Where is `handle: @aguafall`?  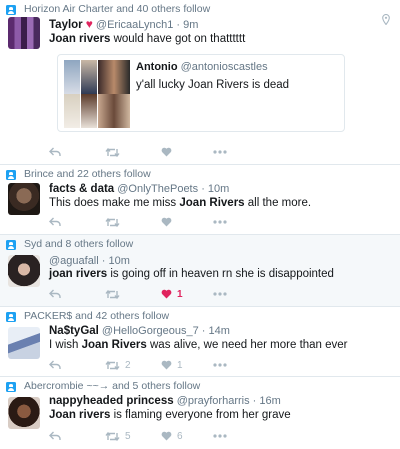
handle: @aguafall is located at coordinates (74, 261).